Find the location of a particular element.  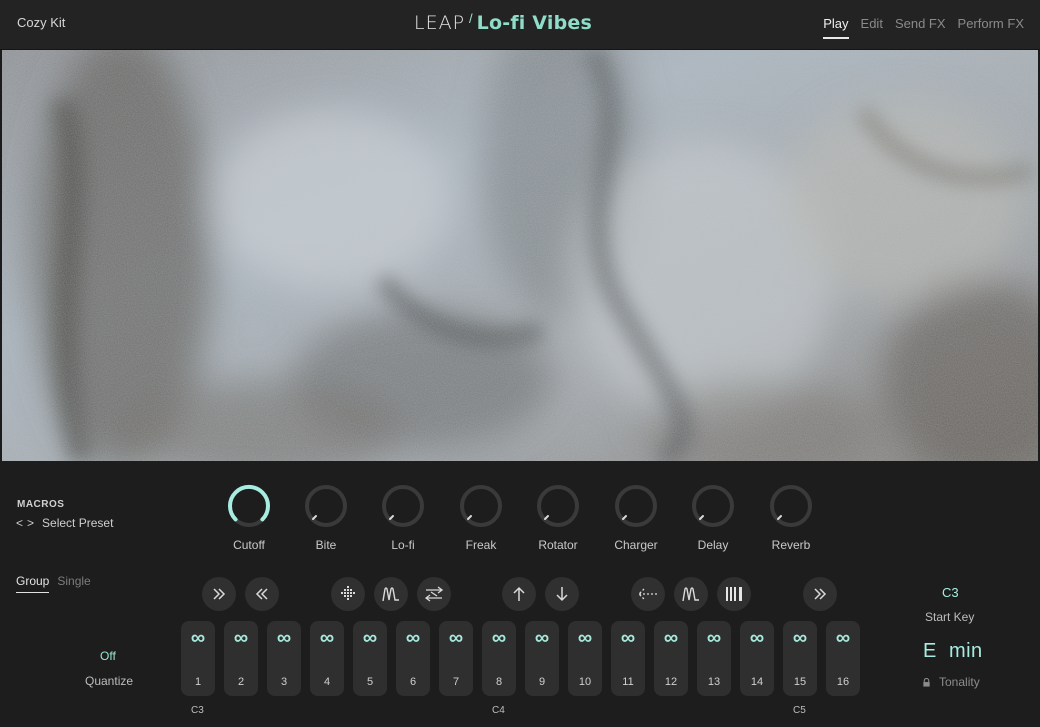

pitch-up-button is located at coordinates (519, 594).